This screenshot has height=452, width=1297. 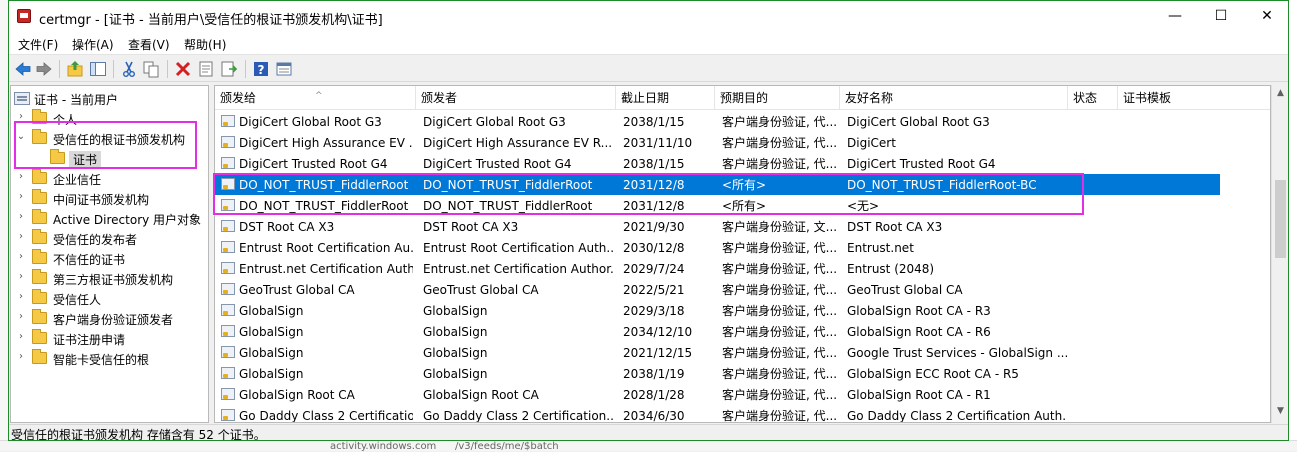 What do you see at coordinates (149, 44) in the screenshot?
I see `menu-view: 查看(V)` at bounding box center [149, 44].